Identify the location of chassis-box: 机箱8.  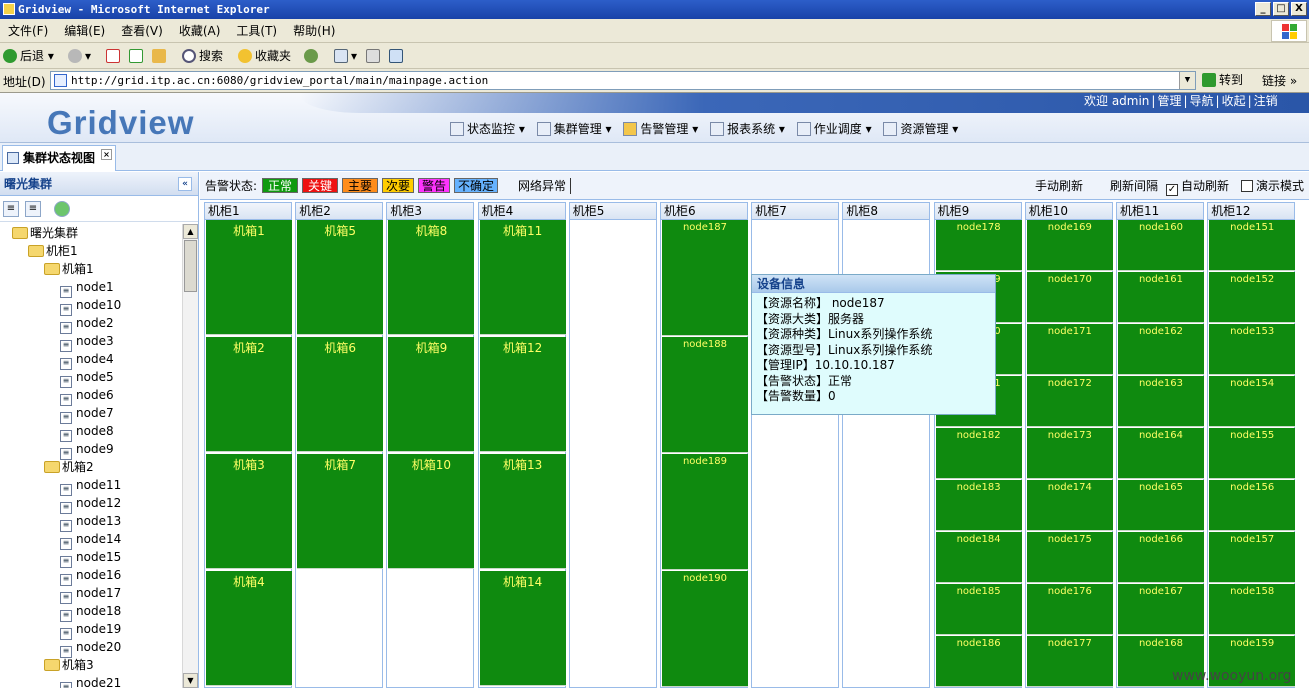
(431, 277).